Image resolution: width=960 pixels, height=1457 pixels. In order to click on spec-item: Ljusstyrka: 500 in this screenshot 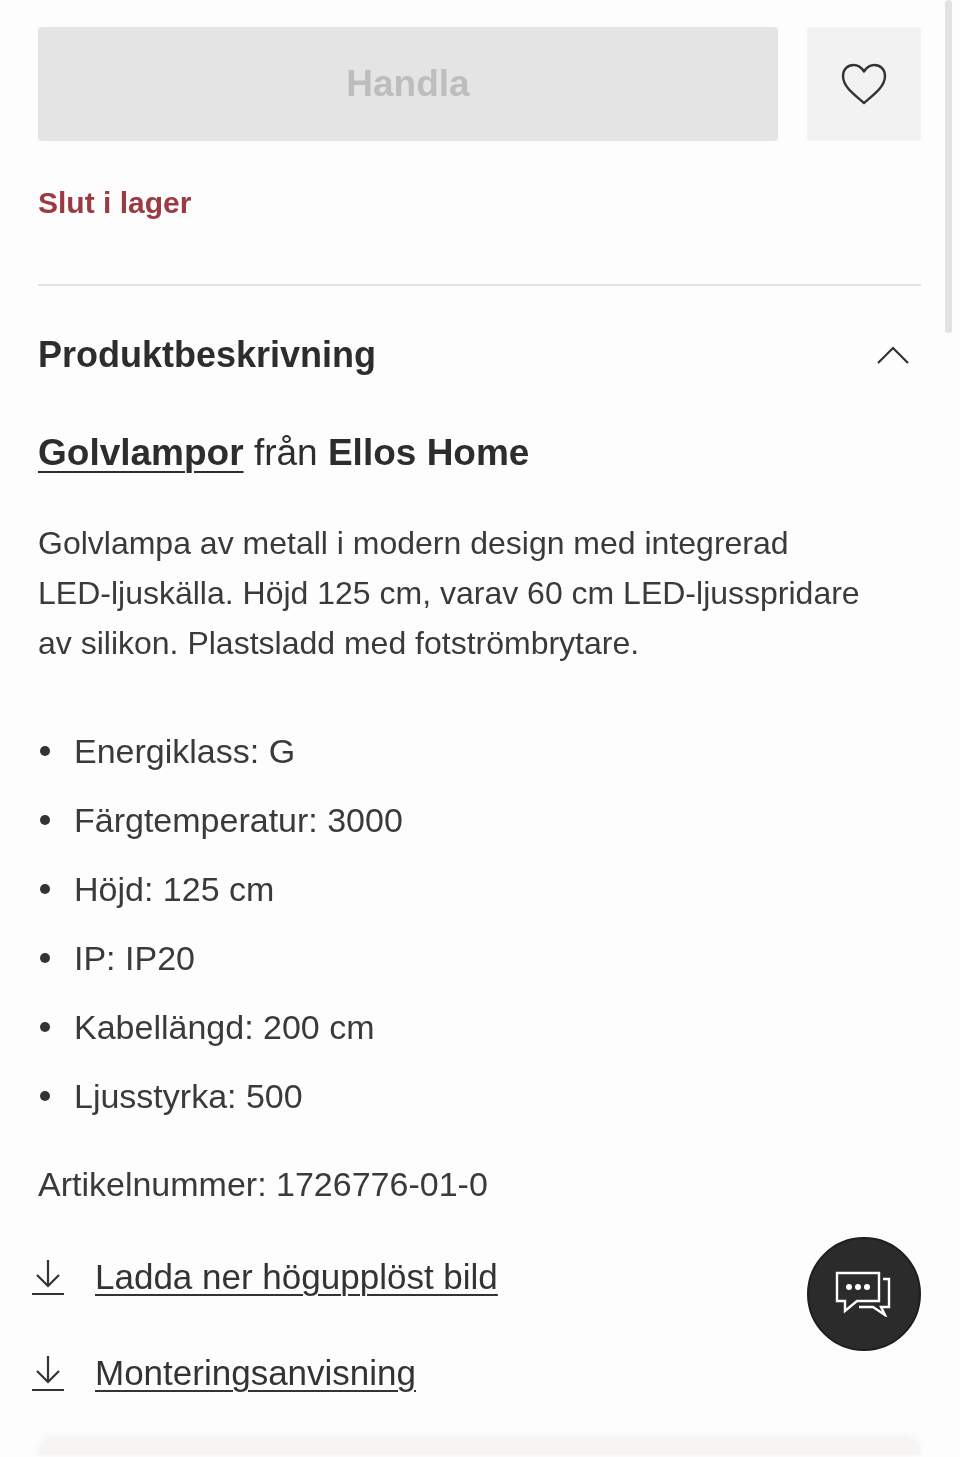, I will do `click(188, 1096)`.